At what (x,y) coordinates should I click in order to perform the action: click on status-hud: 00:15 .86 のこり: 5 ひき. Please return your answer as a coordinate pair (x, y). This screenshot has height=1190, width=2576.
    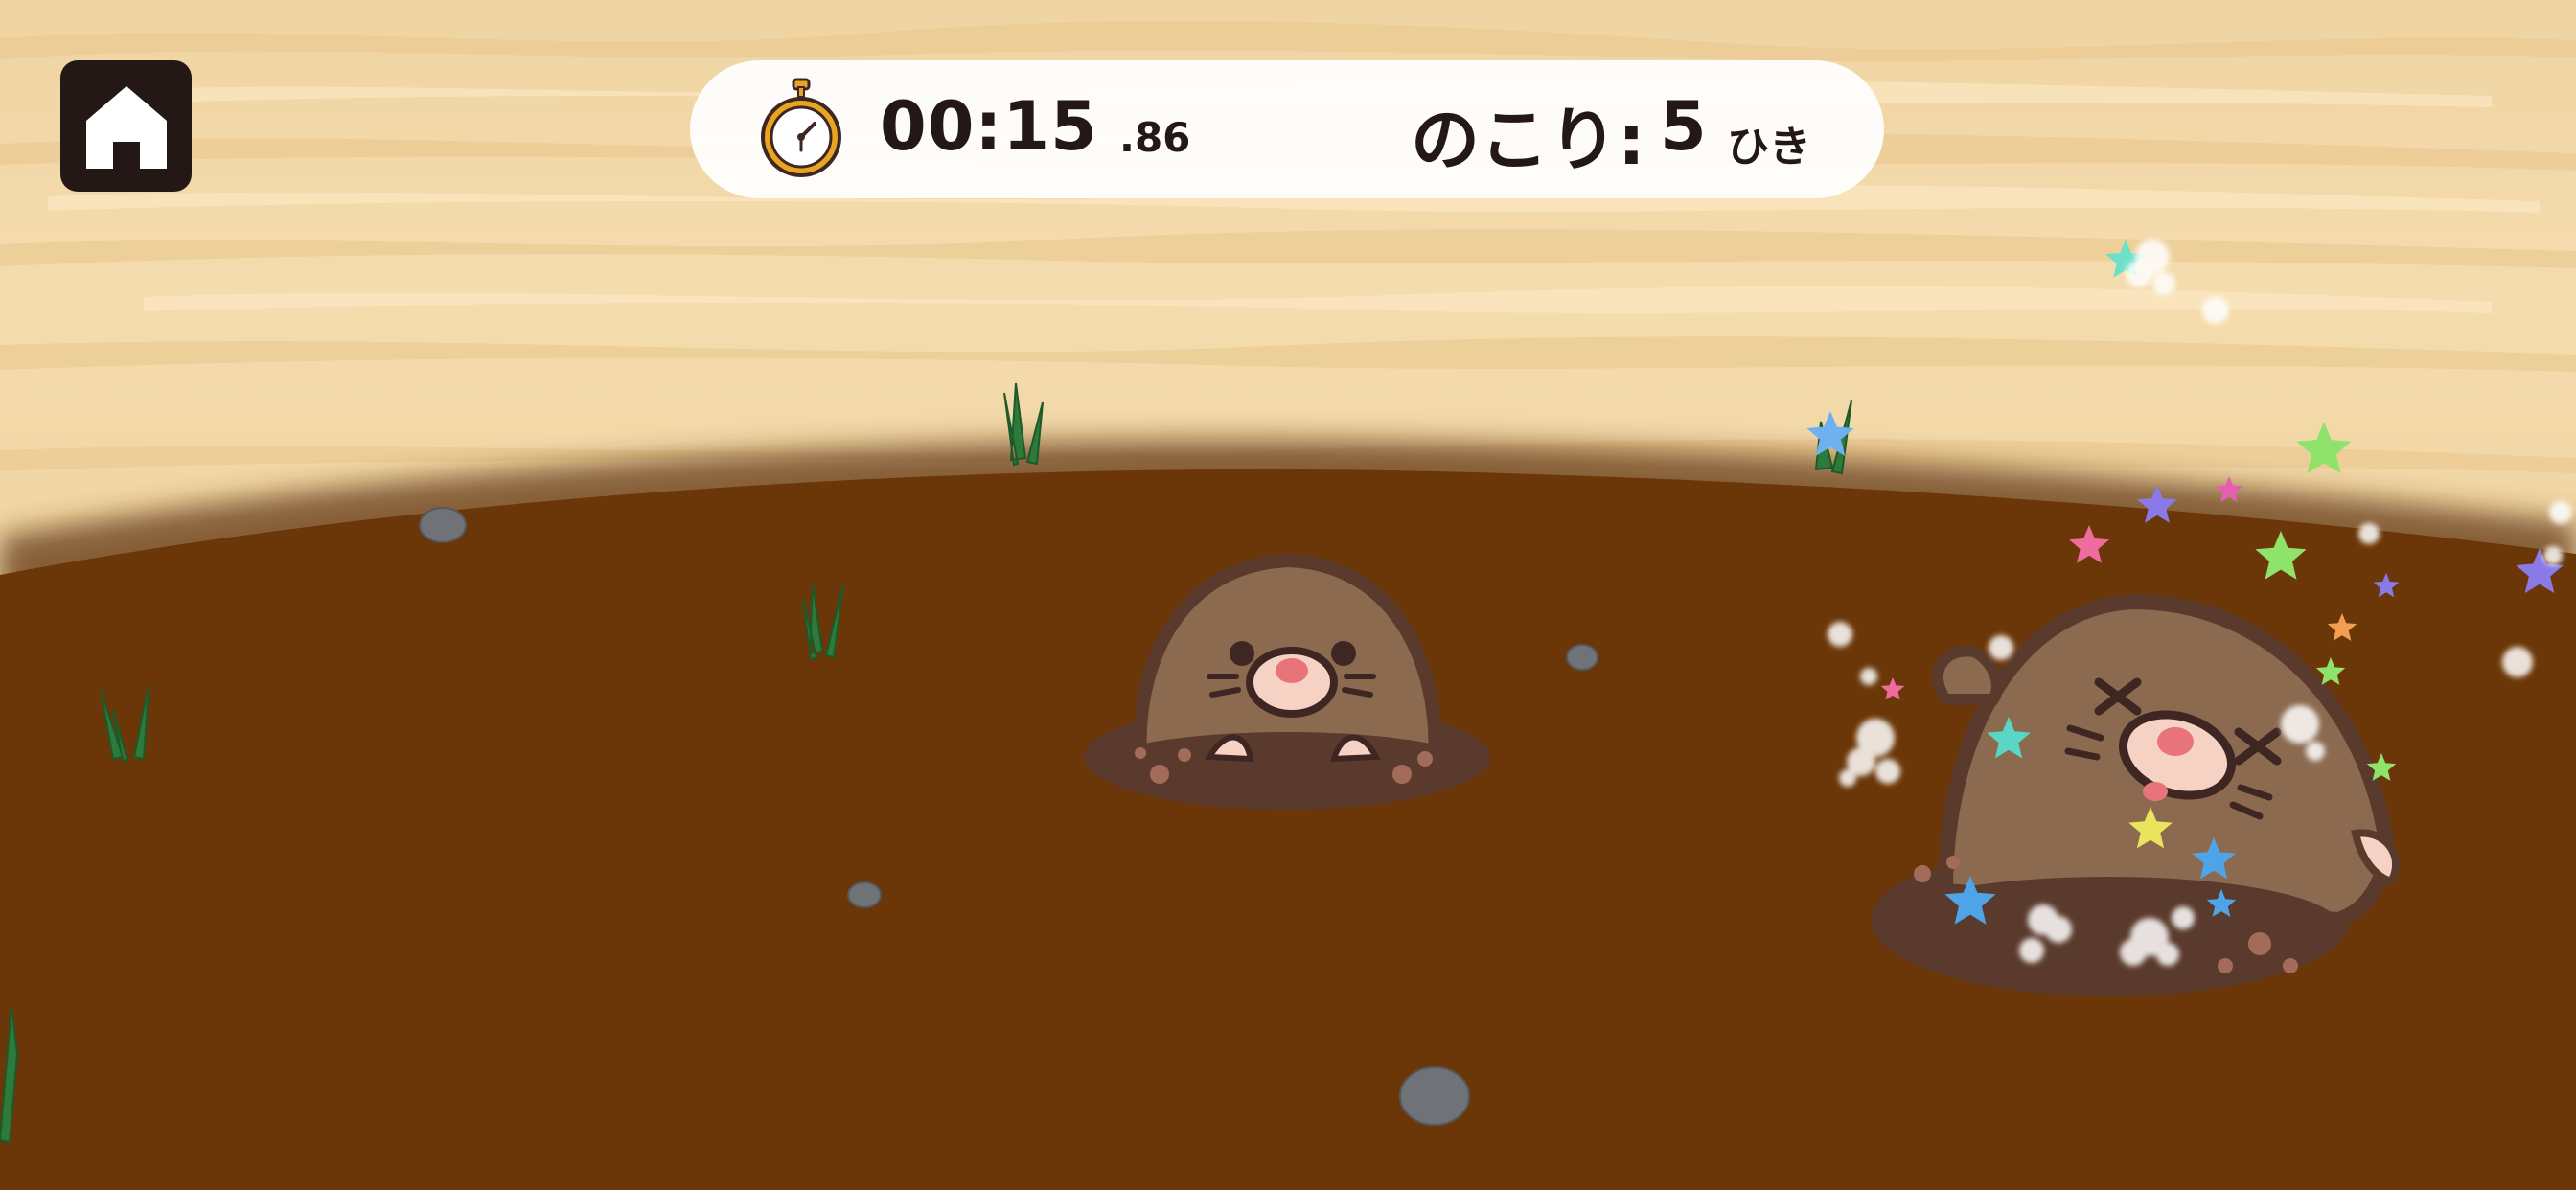
    Looking at the image, I should click on (1287, 129).